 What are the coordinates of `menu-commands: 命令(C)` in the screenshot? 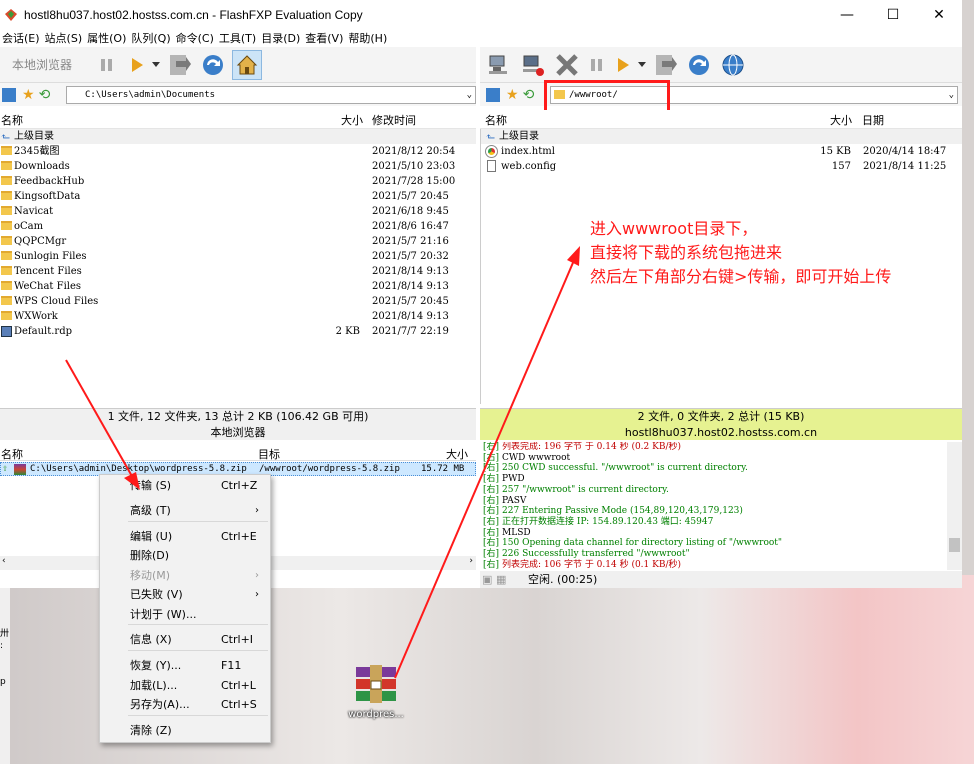 It's located at (195, 38).